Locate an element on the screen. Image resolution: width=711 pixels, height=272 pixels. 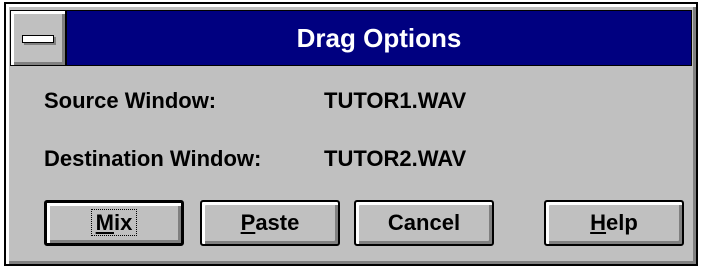
cancel-button-label: Cancel is located at coordinates (424, 222).